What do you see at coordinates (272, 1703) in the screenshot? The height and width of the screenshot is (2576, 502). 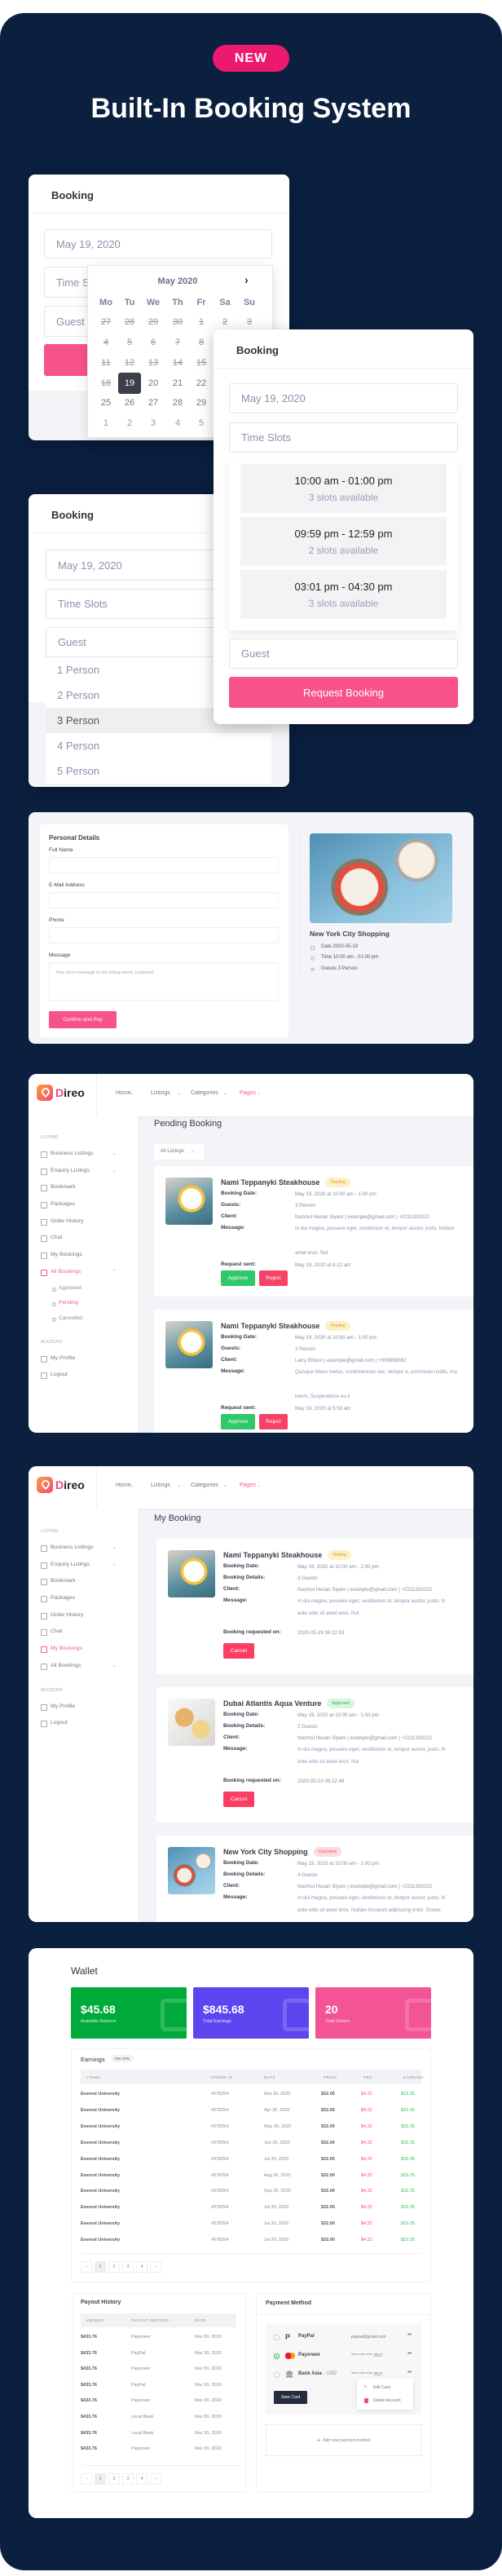 I see `listing-name: Dubai Atlantis Aqua Venture` at bounding box center [272, 1703].